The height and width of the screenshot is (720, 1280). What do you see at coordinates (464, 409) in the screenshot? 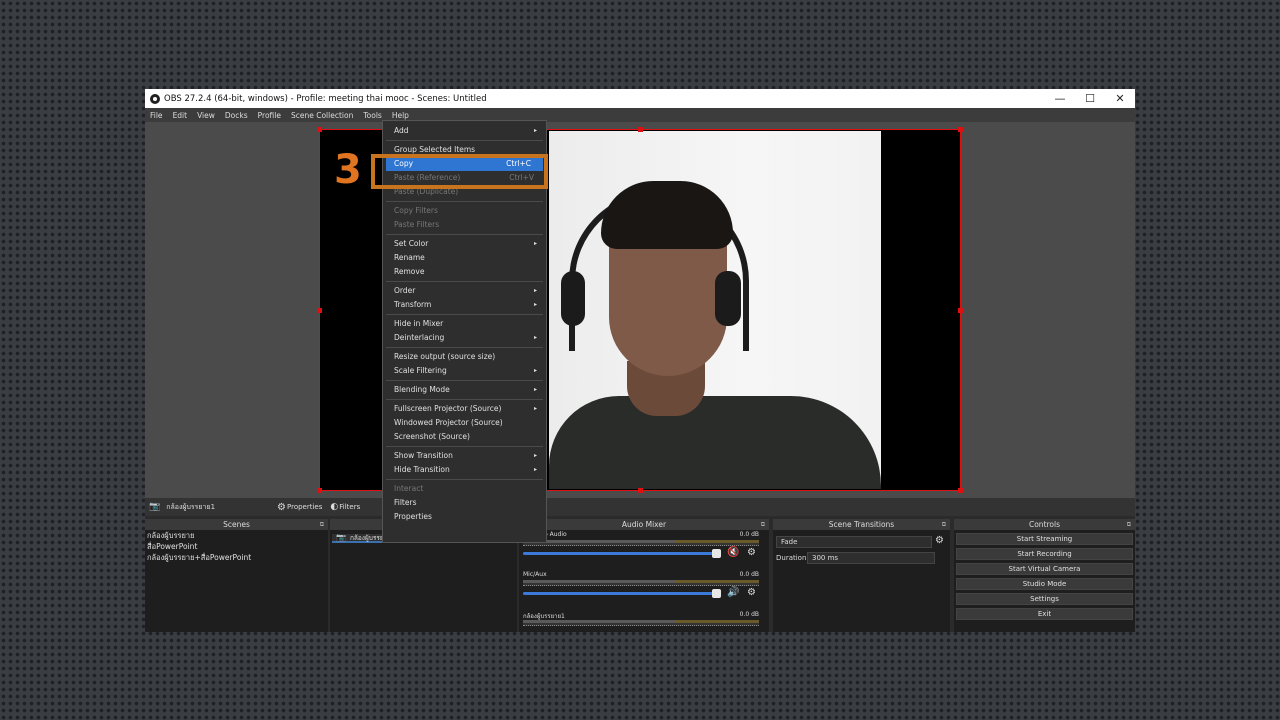
I see `menu-item-fullscreen-projector-source: Fullscreen Projector (Source) ▸` at bounding box center [464, 409].